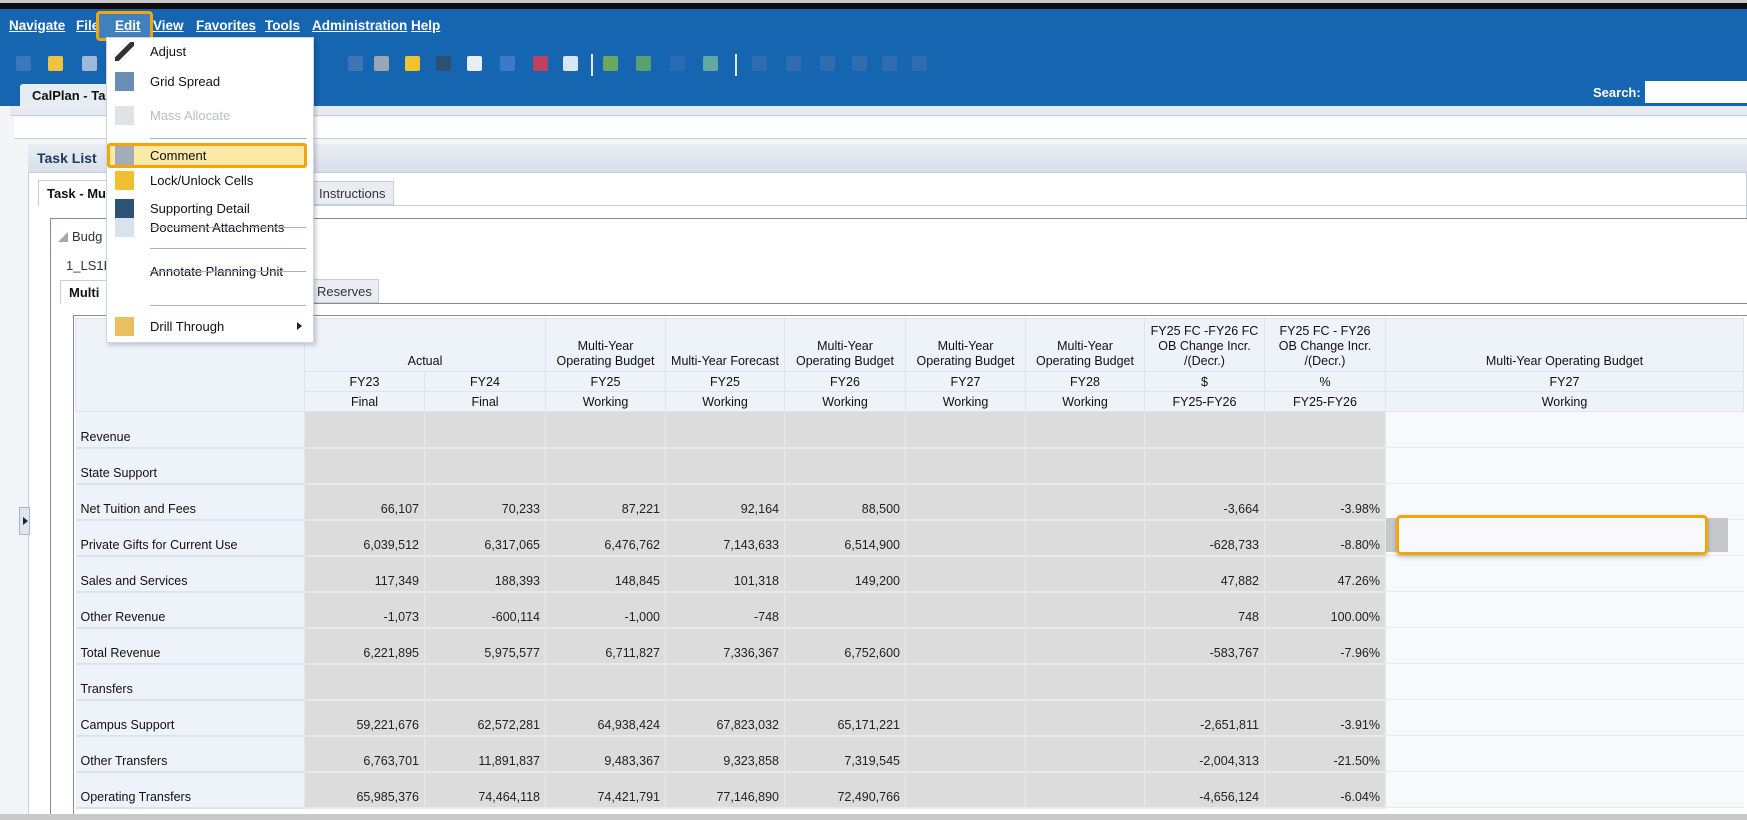 This screenshot has height=820, width=1747. Describe the element at coordinates (677, 63) in the screenshot. I see `reject-icon` at that location.